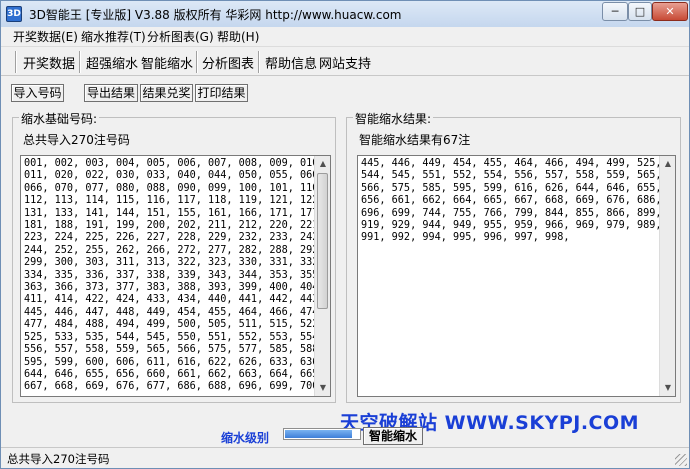 Image resolution: width=690 pixels, height=469 pixels. Describe the element at coordinates (167, 62) in the screenshot. I see `toolbar-smart-reduce-button: 智能缩水` at that location.